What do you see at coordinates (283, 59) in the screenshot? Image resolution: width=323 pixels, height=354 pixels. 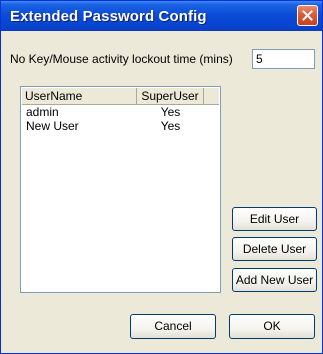 I see `lockout-time-input: 5` at bounding box center [283, 59].